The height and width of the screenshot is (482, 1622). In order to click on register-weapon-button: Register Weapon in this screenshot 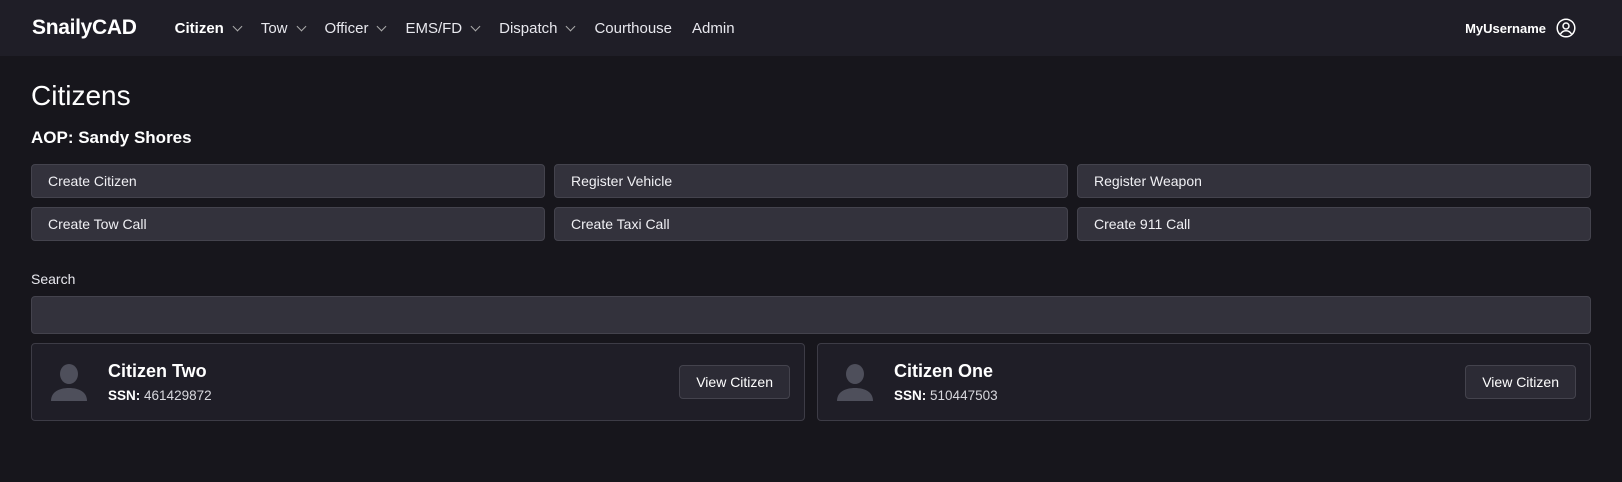, I will do `click(1334, 181)`.